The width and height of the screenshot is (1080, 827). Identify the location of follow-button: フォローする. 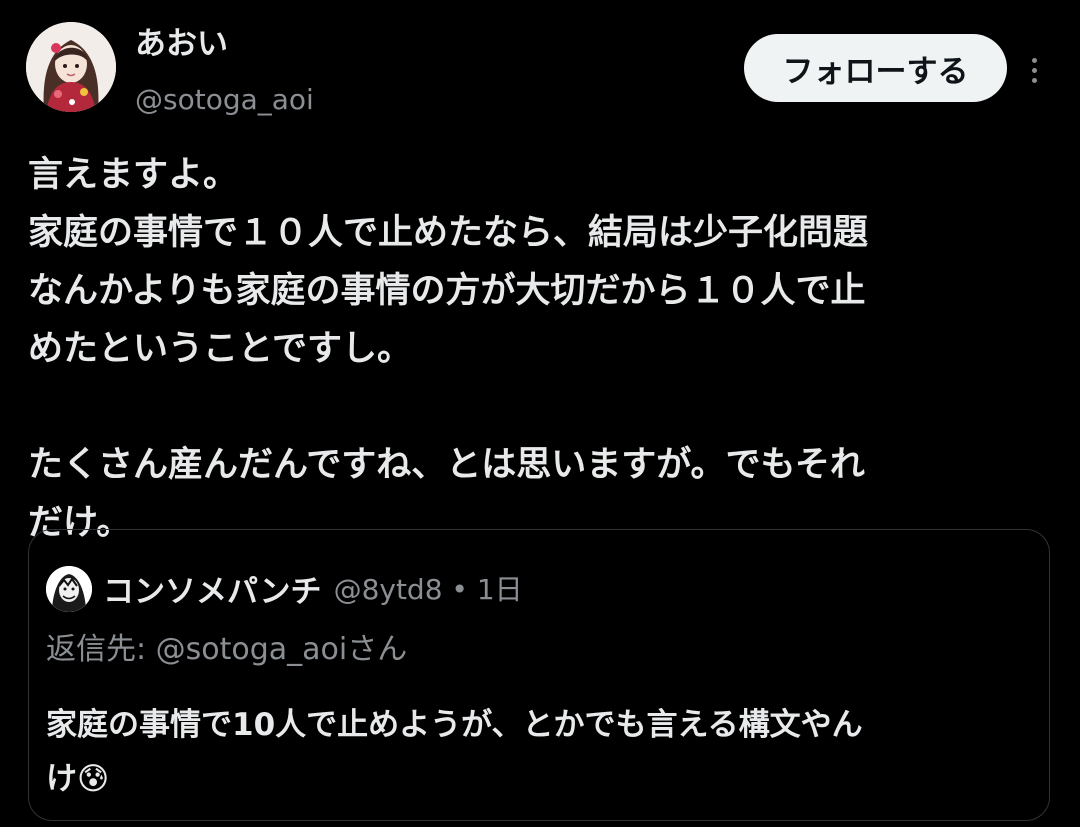
(875, 68).